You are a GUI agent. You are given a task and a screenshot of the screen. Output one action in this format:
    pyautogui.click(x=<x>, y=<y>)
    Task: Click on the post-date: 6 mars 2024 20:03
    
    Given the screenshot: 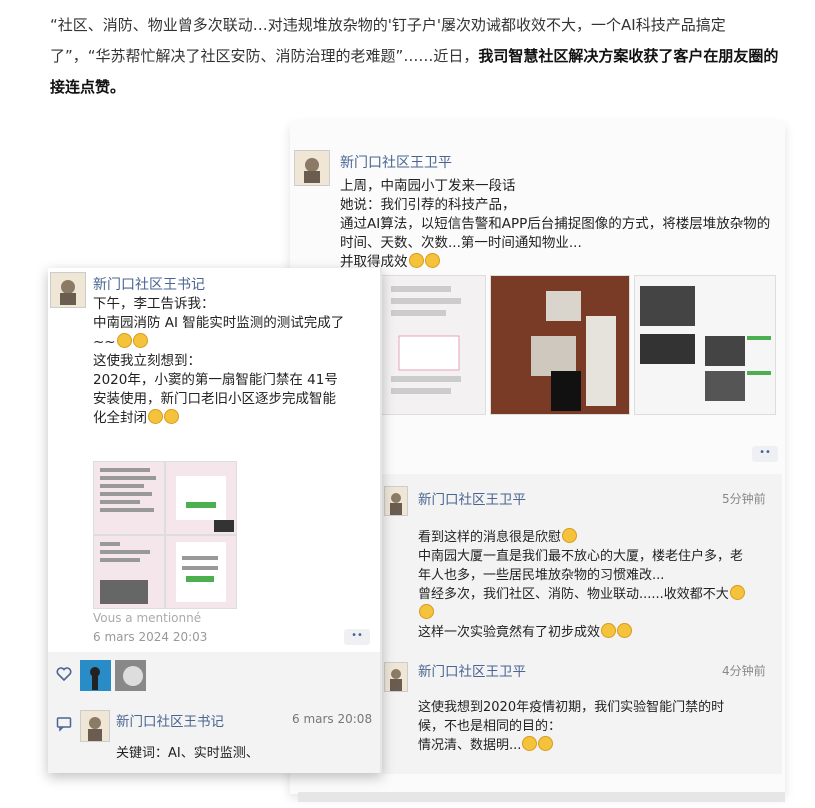 What is the action you would take?
    pyautogui.click(x=150, y=637)
    